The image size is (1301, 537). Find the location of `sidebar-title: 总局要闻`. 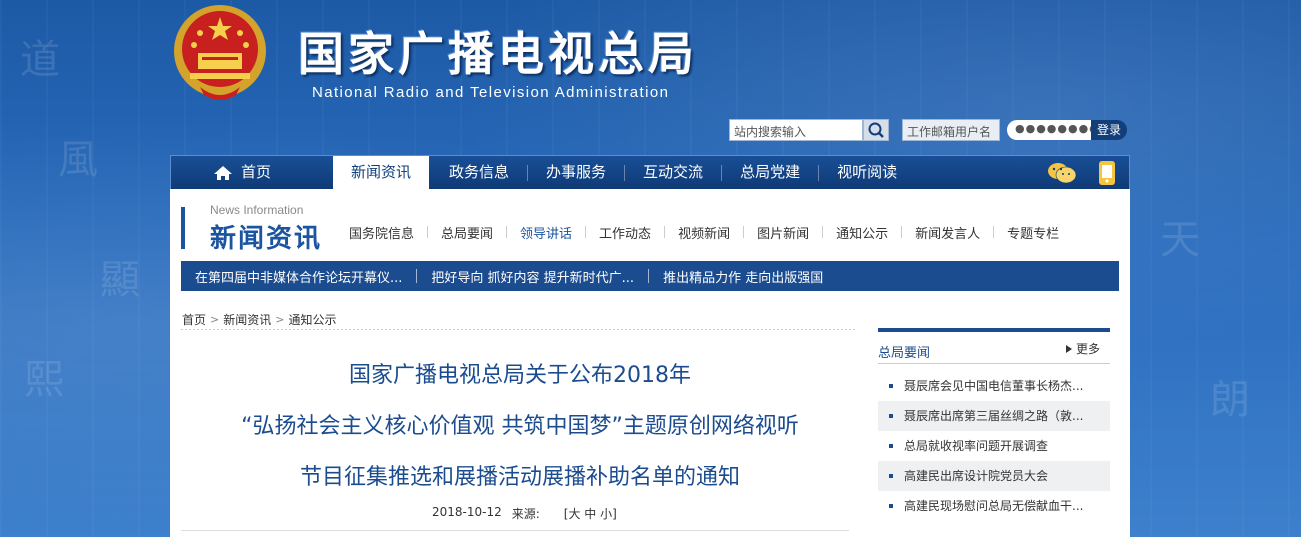

sidebar-title: 总局要闻 is located at coordinates (904, 353).